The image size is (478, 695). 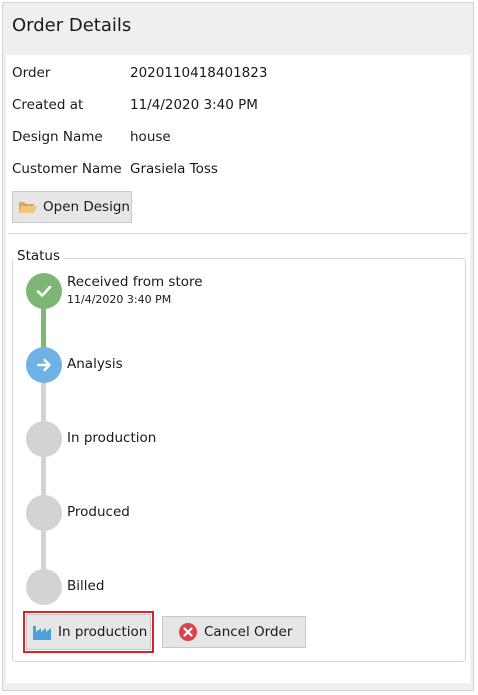 I want to click on step-received-timestamp: 11/4/2020 3:40 PM, so click(x=119, y=299).